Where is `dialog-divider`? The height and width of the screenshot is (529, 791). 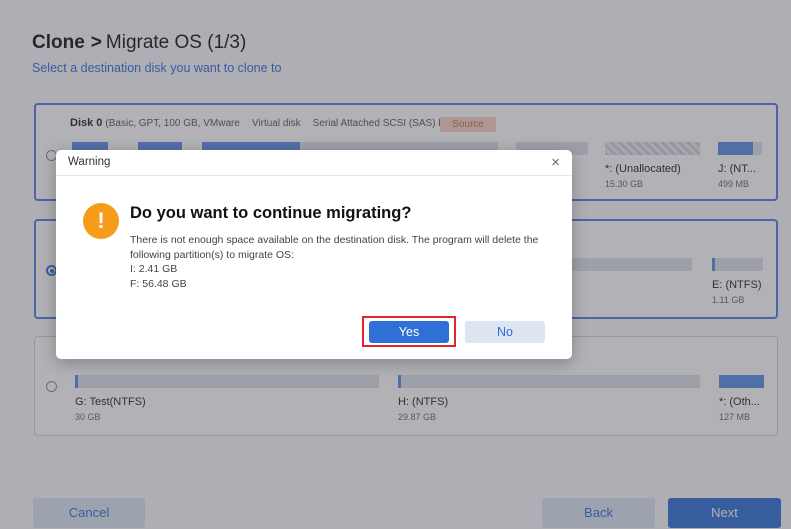 dialog-divider is located at coordinates (314, 175).